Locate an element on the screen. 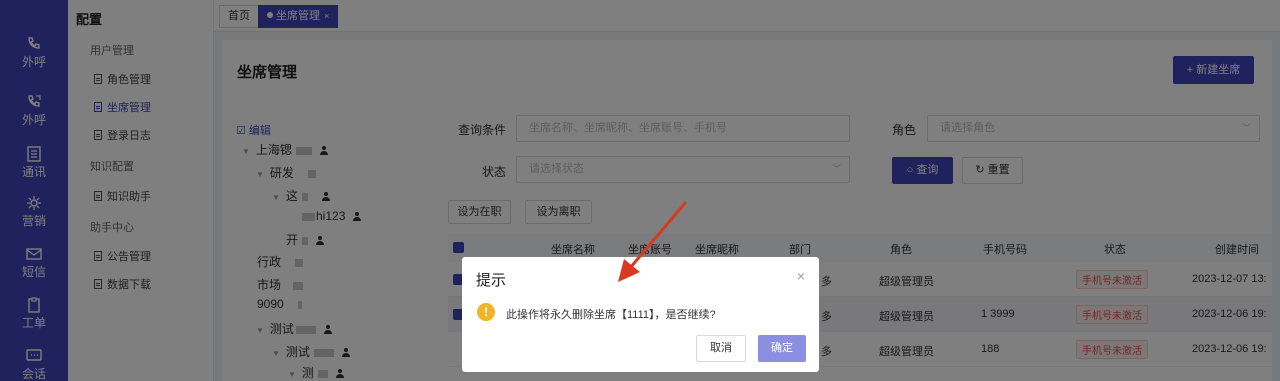 Image resolution: width=1280 pixels, height=381 pixels. confirm-dialog: 提示 × ! 此操作将永久删除坐席【1111】，是否继续? 取消 确定 is located at coordinates (640, 314).